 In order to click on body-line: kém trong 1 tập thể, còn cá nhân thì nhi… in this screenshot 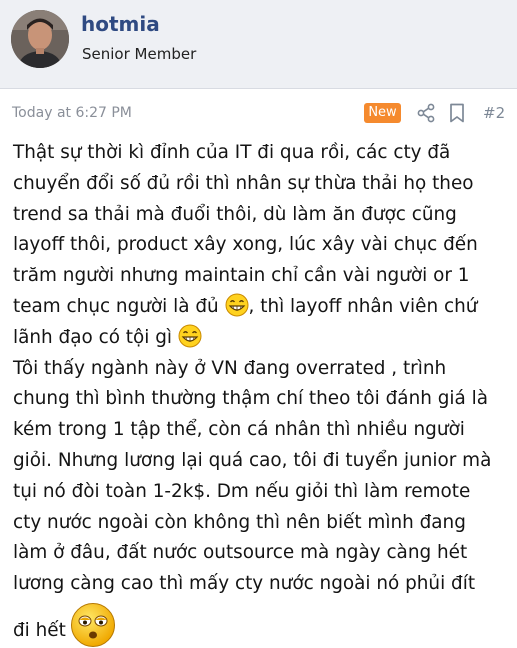, I will do `click(239, 430)`.